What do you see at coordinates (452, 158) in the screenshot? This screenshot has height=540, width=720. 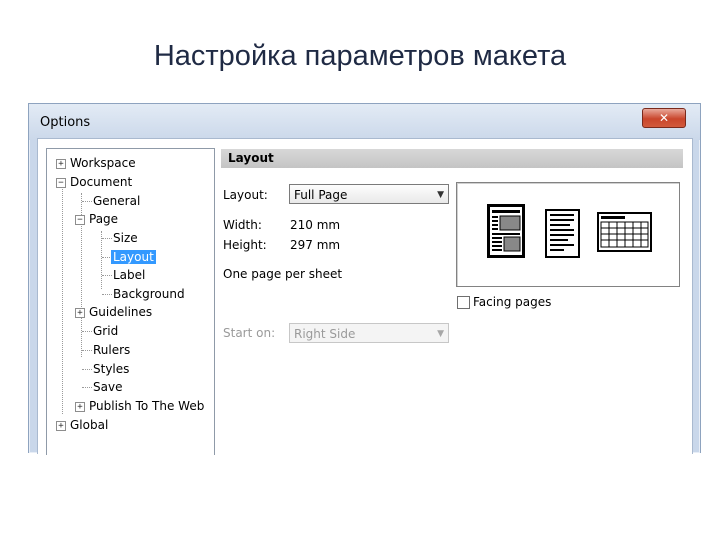 I see `panel-header: Layout` at bounding box center [452, 158].